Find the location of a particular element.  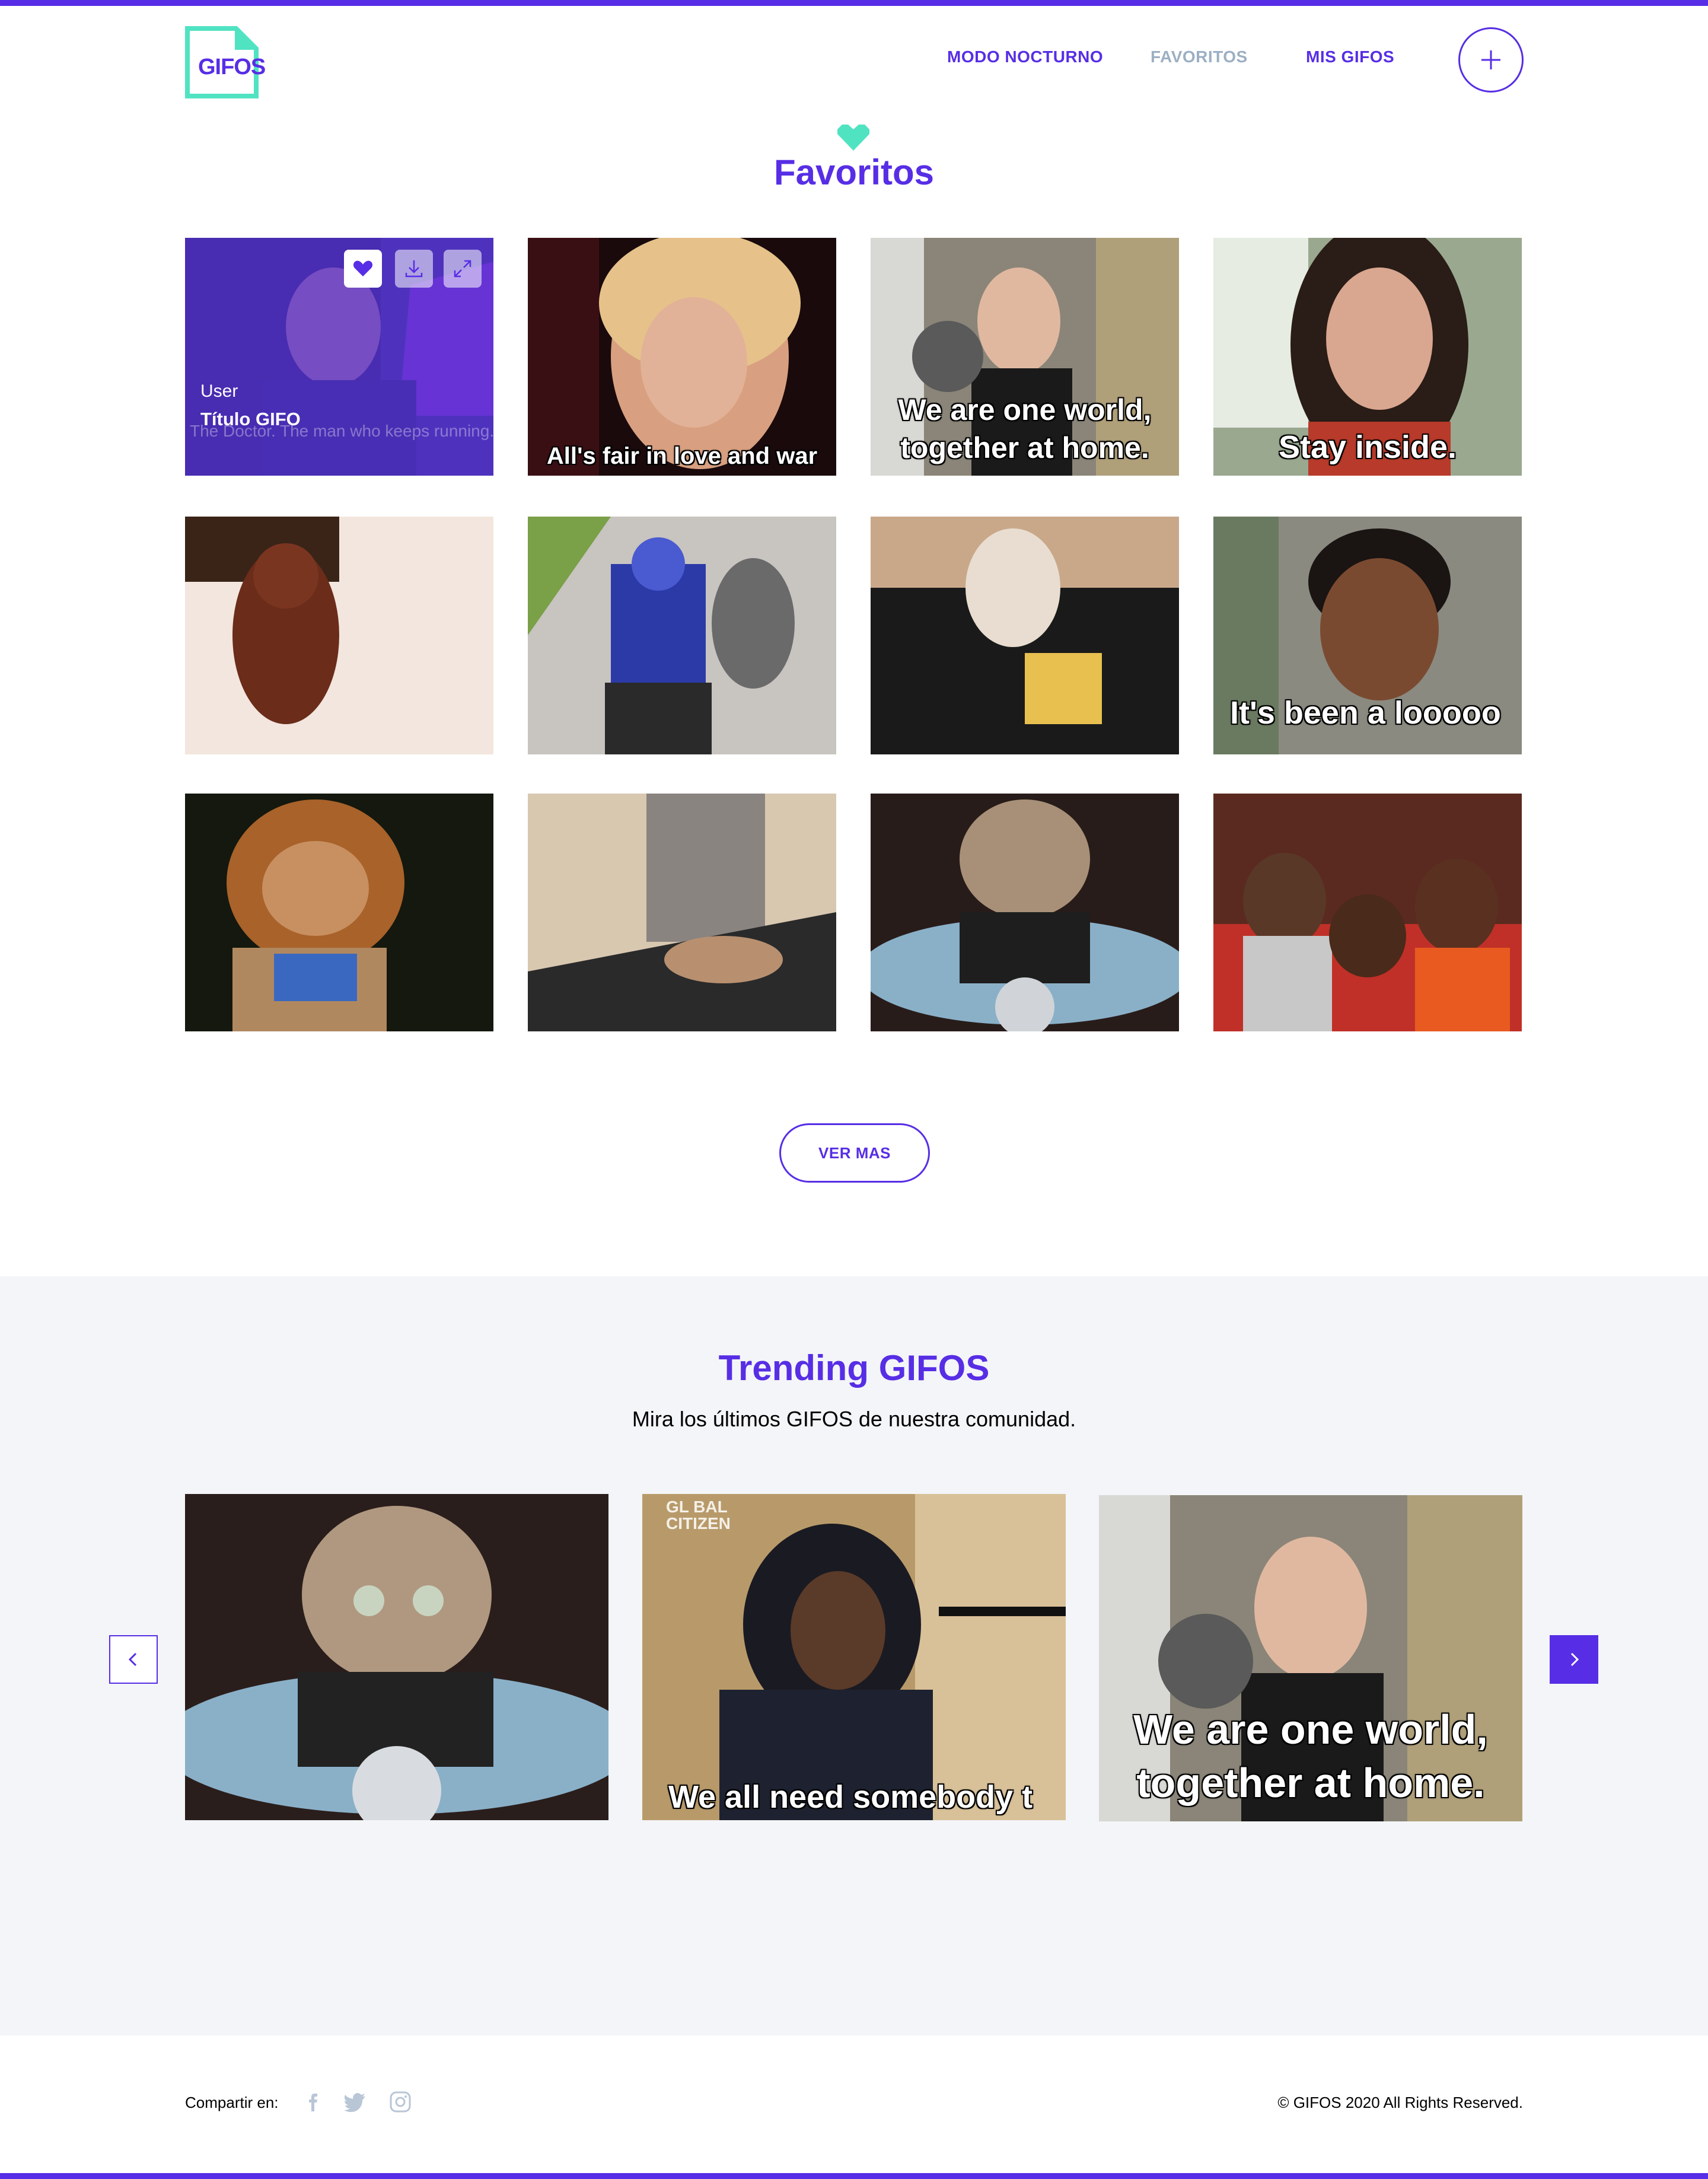

facebook-icon is located at coordinates (314, 2102).